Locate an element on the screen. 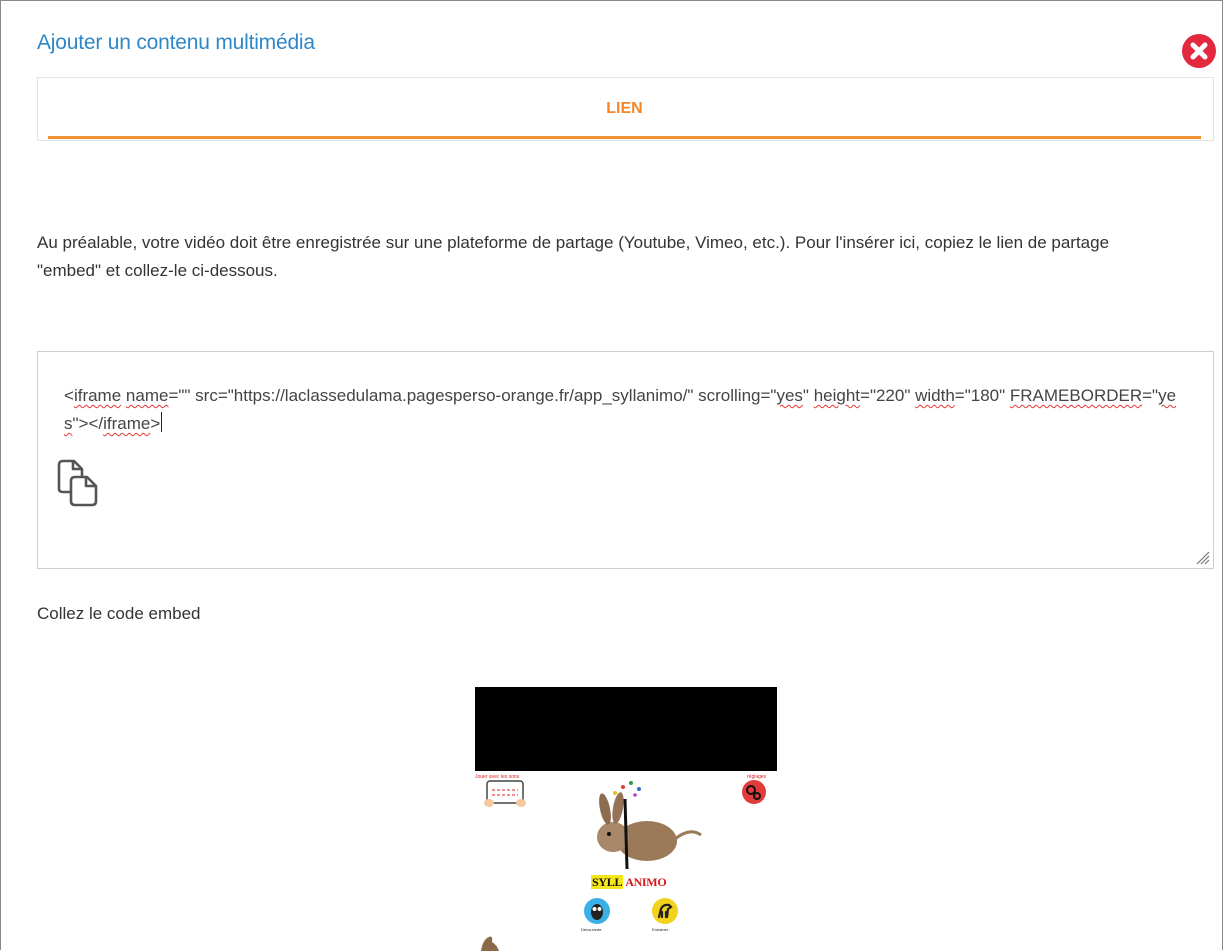  tab-bar: LIEN is located at coordinates (625, 109).